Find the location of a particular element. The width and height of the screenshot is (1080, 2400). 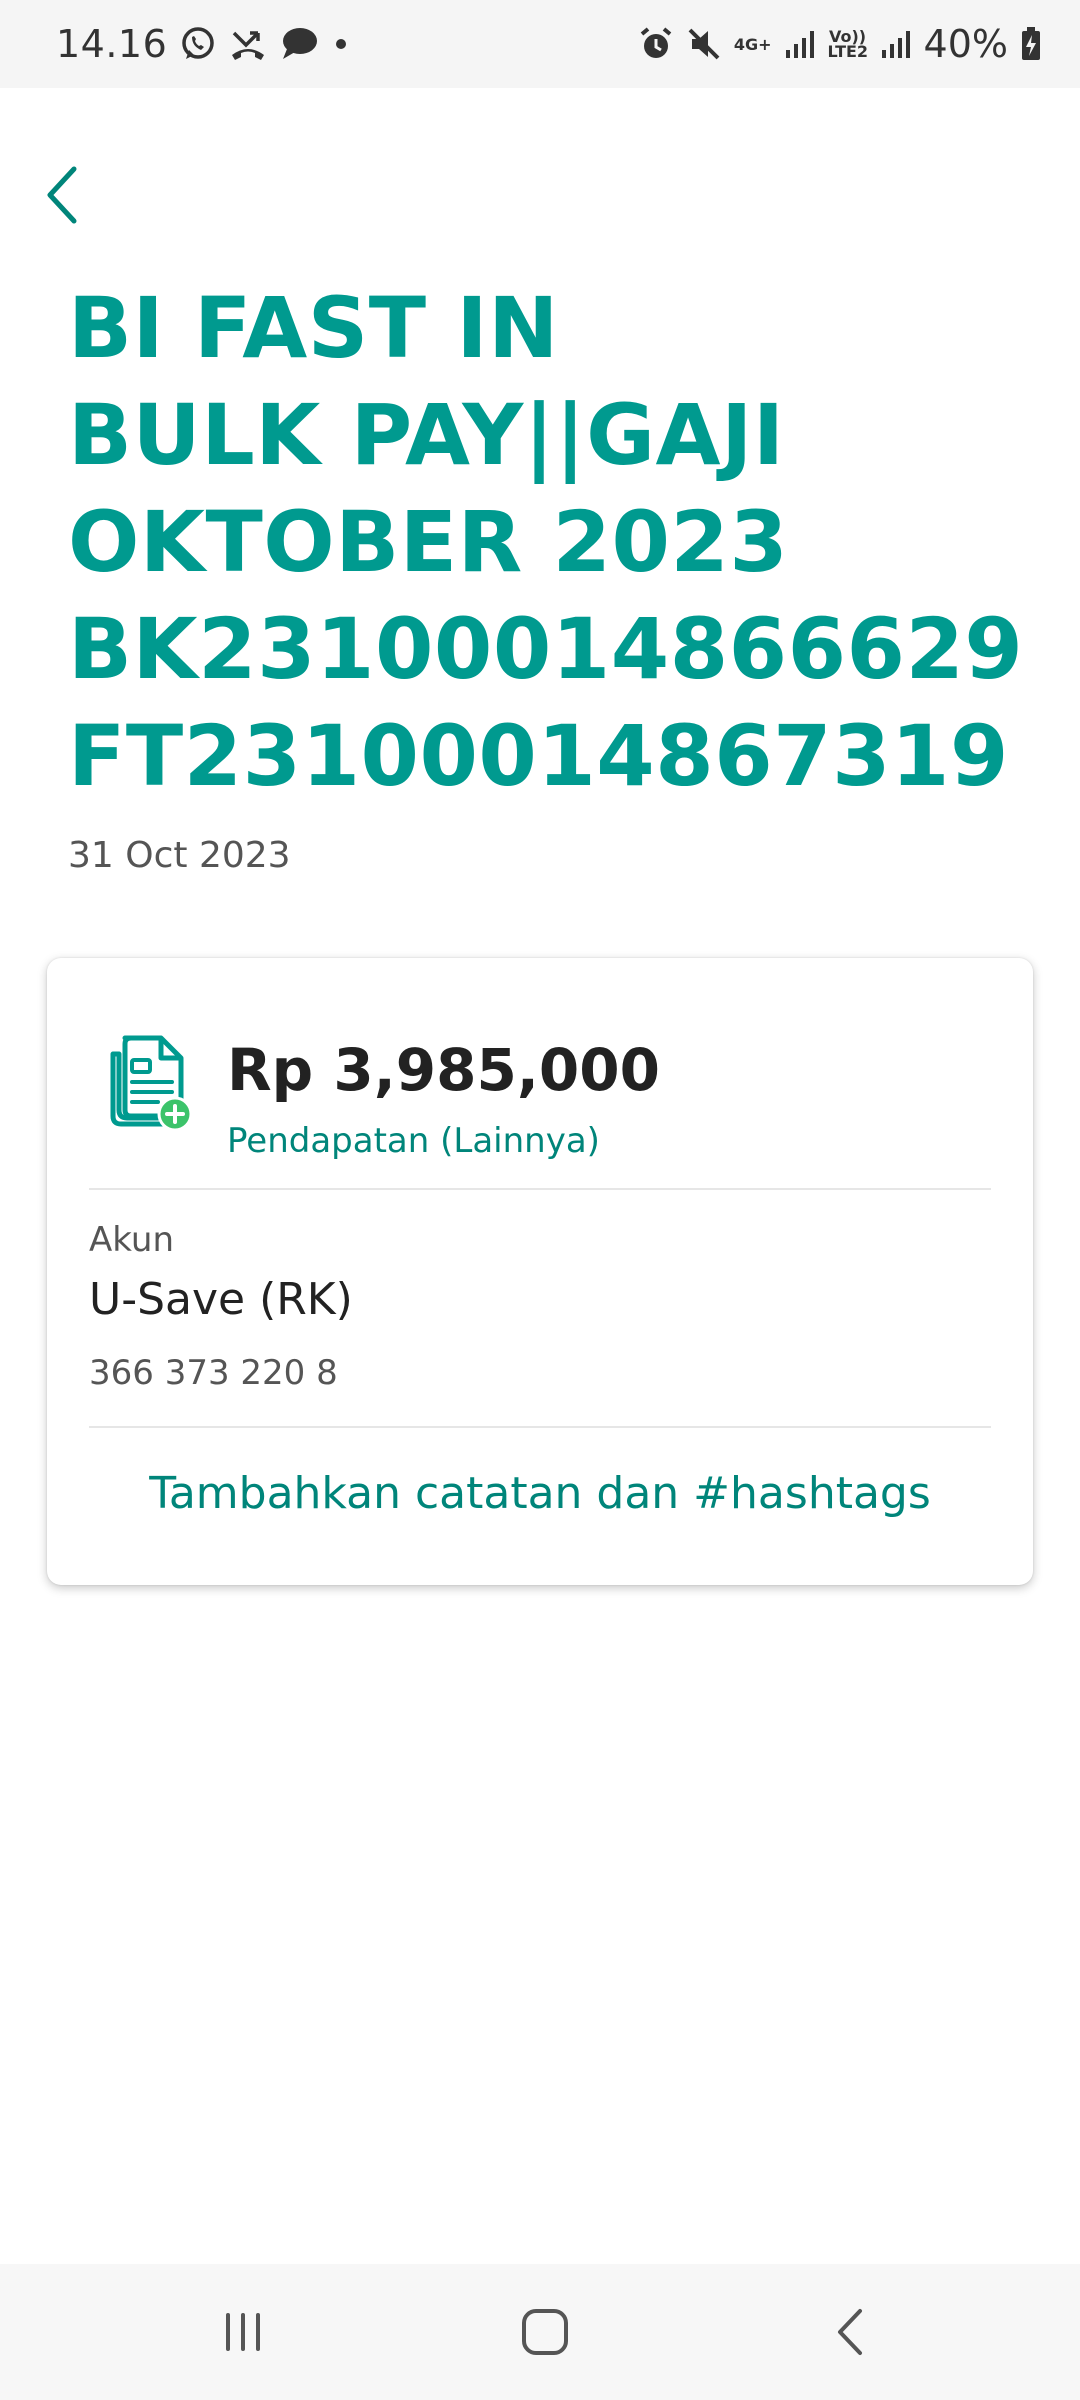

title-line: BK23100014866629 is located at coordinates (546, 649).